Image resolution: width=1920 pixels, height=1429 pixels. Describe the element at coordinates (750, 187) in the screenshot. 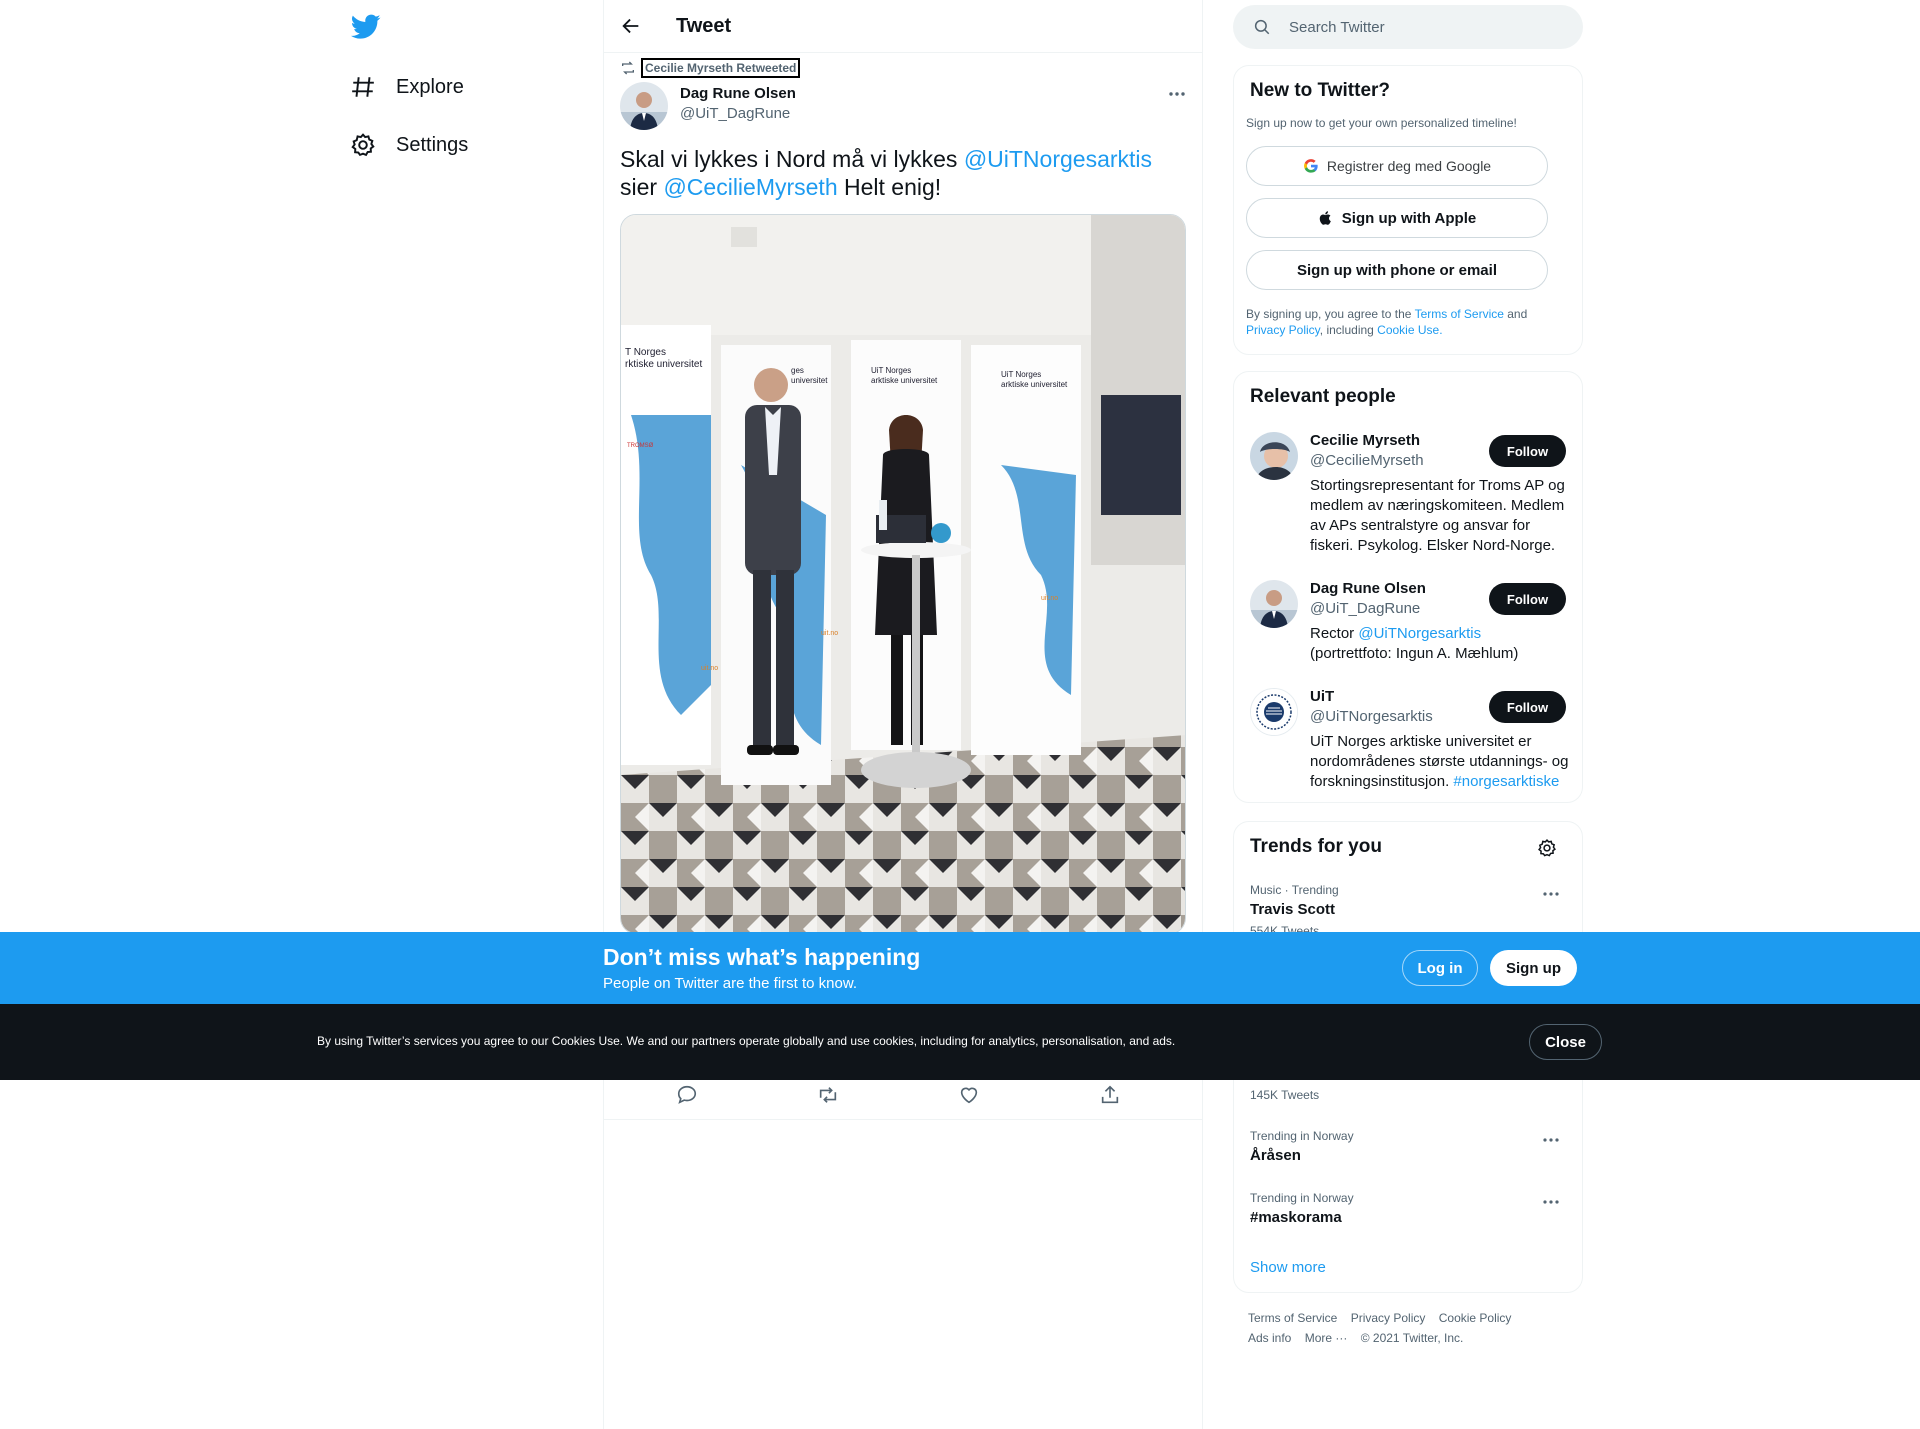

I see `mention-ceciliemyrseth: @CecilieMyrseth` at that location.